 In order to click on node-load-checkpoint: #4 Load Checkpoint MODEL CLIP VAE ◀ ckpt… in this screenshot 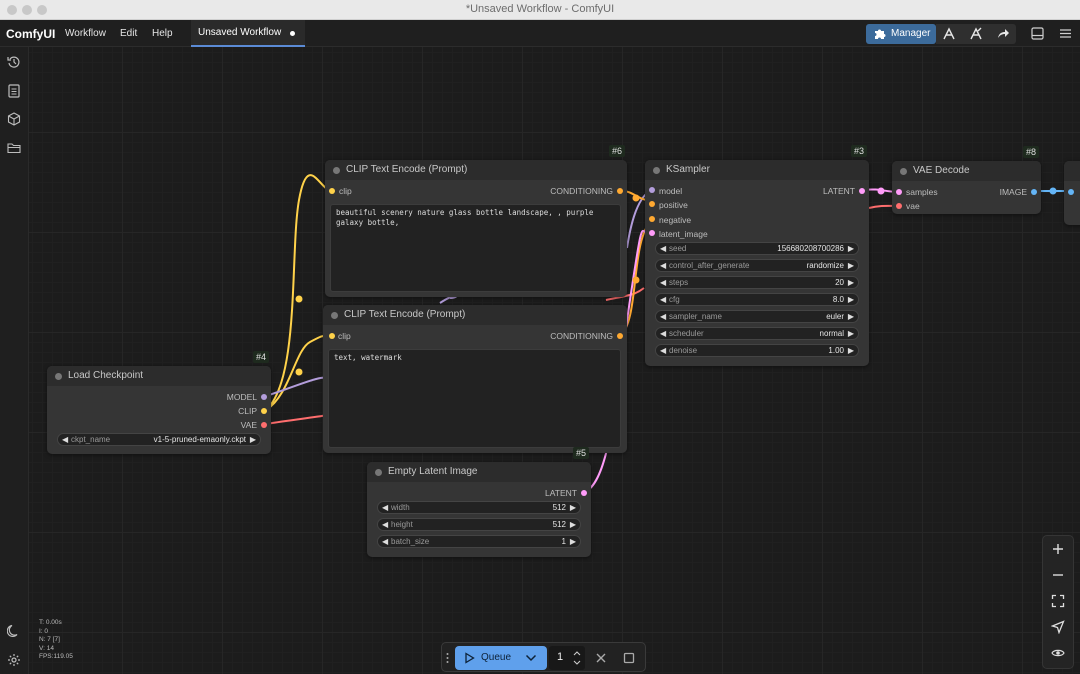, I will do `click(159, 402)`.